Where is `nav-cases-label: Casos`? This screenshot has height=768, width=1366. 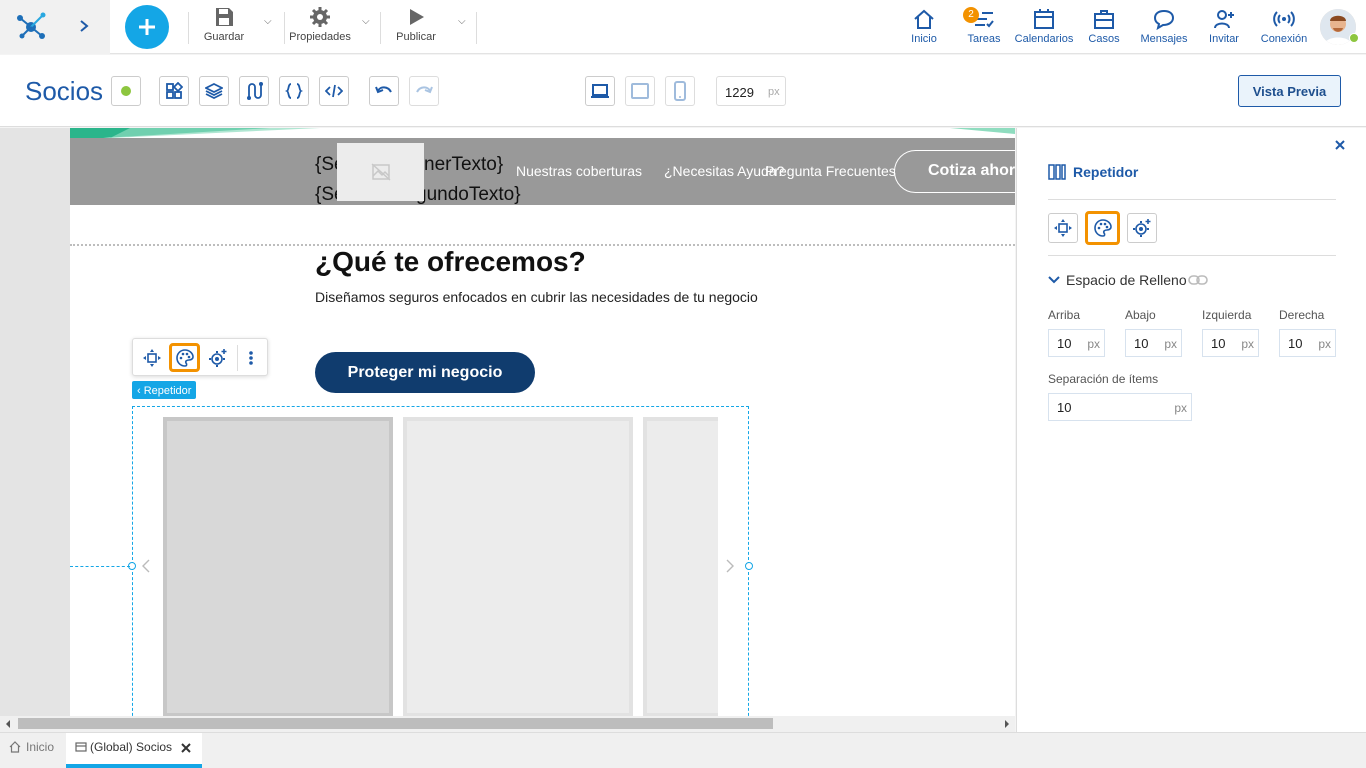 nav-cases-label: Casos is located at coordinates (1104, 39).